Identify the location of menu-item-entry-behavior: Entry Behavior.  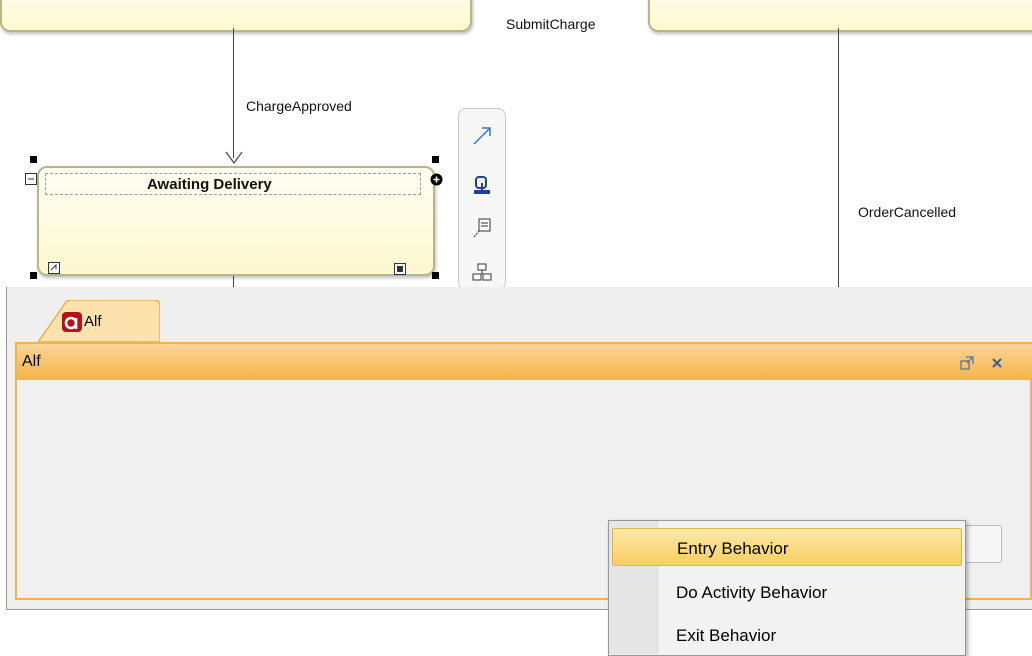
(787, 547).